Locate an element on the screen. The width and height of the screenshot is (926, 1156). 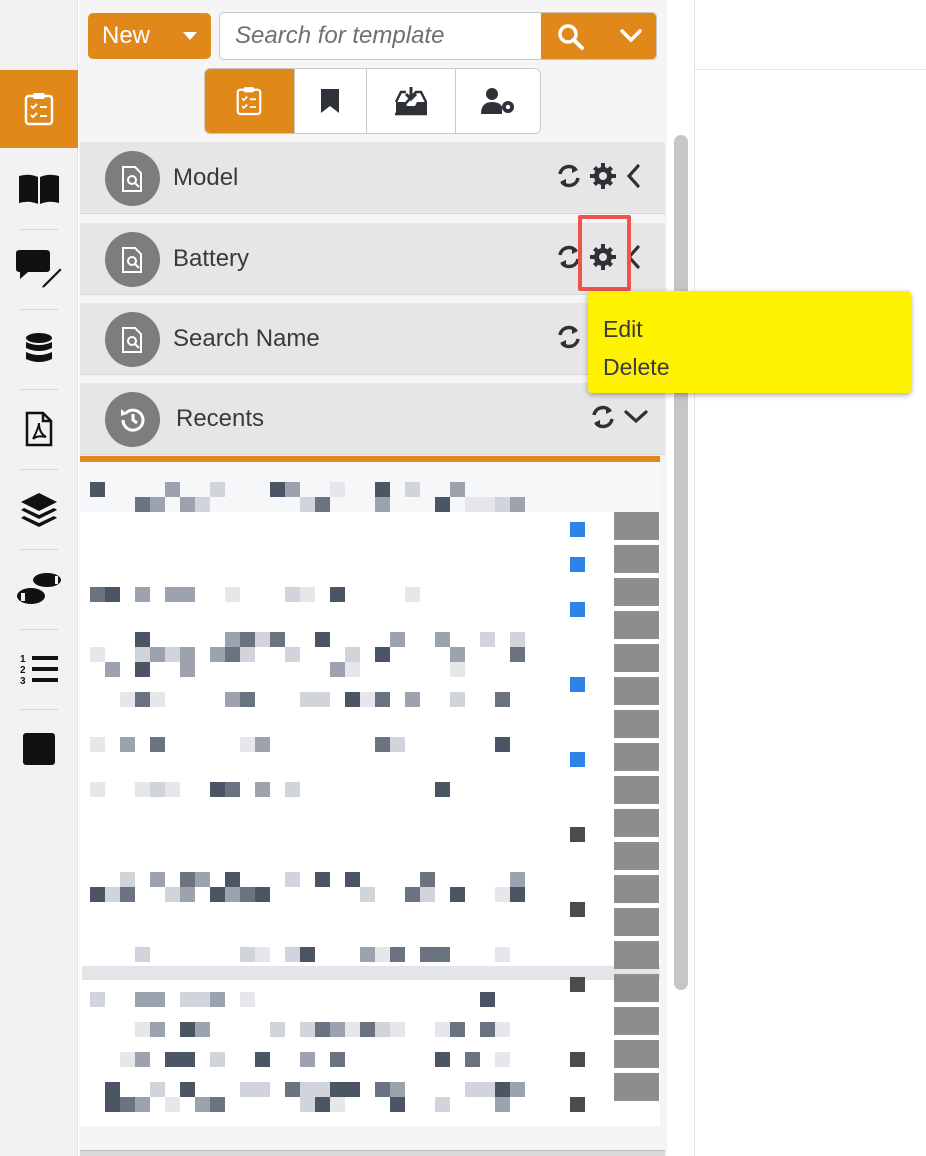
footprints-icon is located at coordinates (39, 588).